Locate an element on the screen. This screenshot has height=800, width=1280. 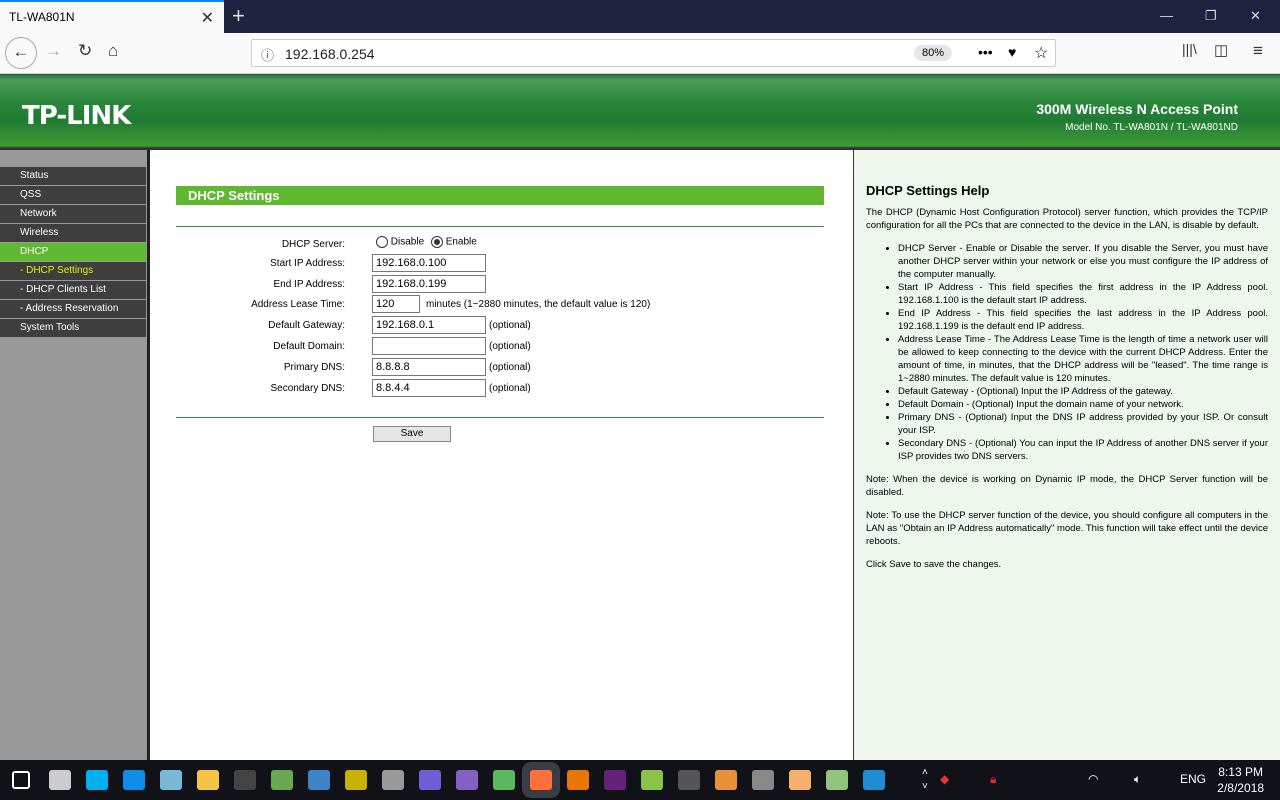
app-yellow-icon is located at coordinates (356, 780).